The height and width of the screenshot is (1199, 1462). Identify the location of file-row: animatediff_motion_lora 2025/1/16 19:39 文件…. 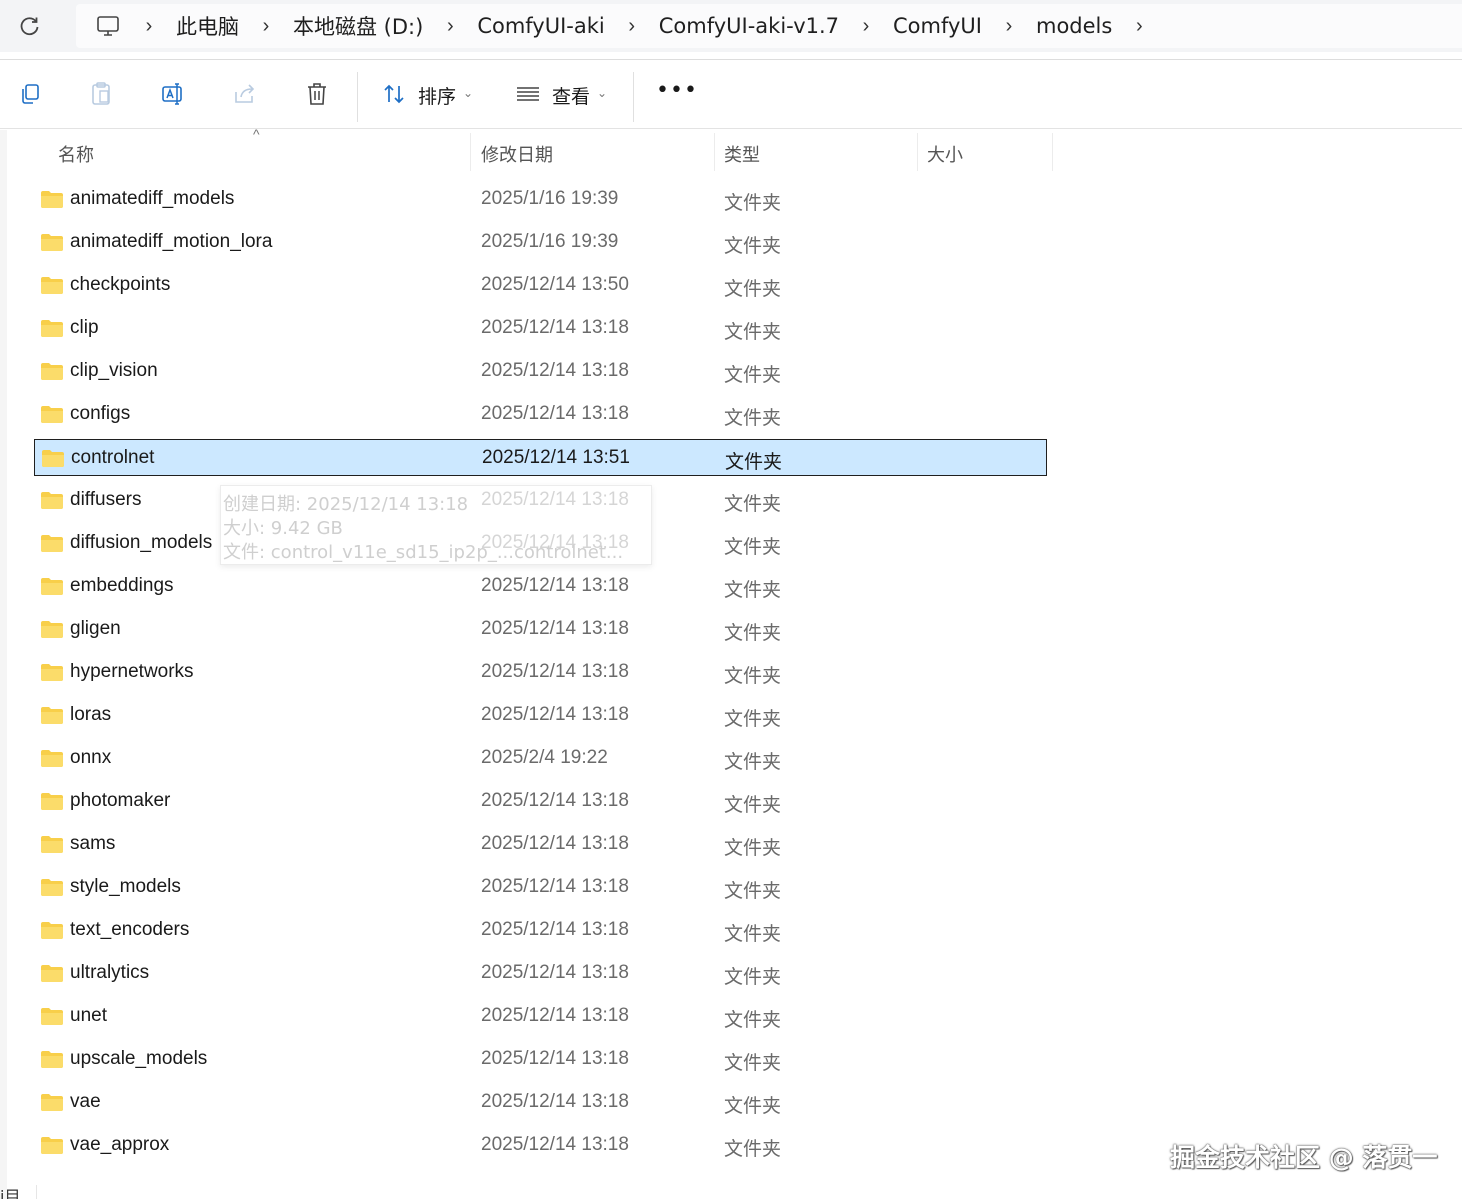
(540, 242).